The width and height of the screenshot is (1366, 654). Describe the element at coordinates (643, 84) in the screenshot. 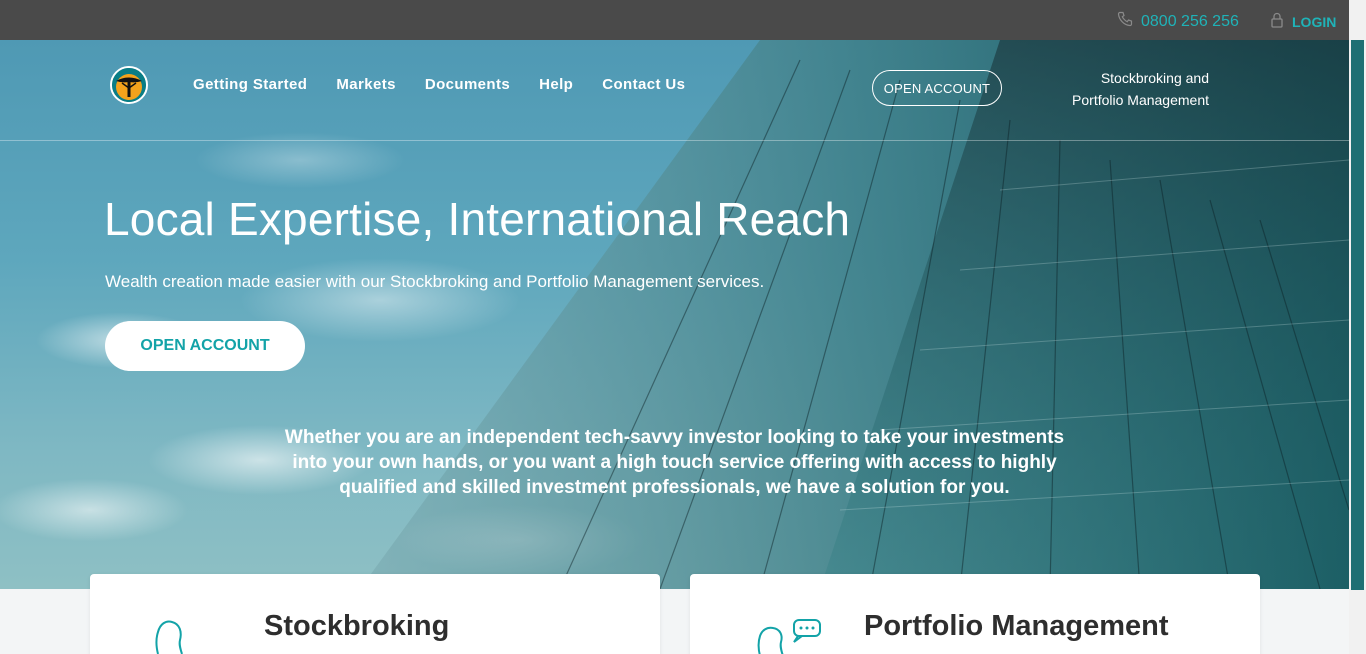

I see `nav-contact-us: Contact Us` at that location.